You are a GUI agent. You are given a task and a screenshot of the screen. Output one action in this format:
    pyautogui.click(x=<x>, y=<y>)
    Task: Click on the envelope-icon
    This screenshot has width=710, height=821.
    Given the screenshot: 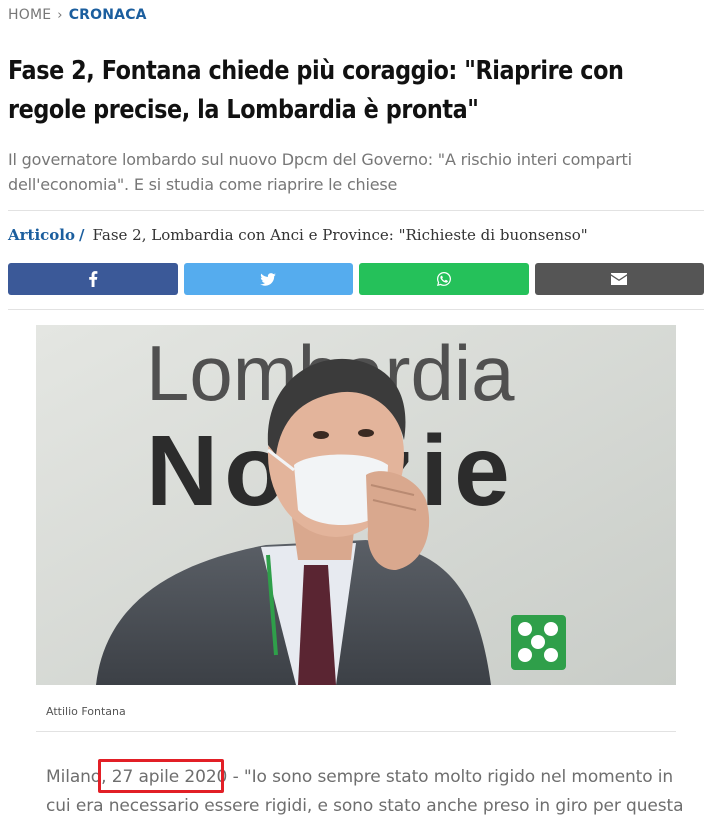 What is the action you would take?
    pyautogui.click(x=619, y=279)
    